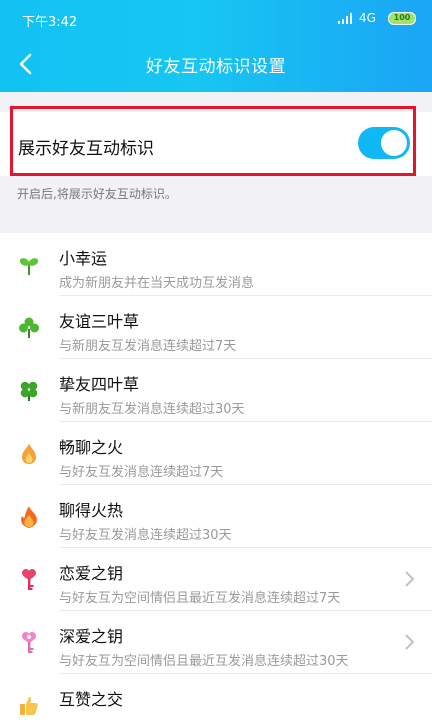 The image size is (432, 720). What do you see at coordinates (216, 697) in the screenshot?
I see `list-item-mutual-likes: 互赞之交` at bounding box center [216, 697].